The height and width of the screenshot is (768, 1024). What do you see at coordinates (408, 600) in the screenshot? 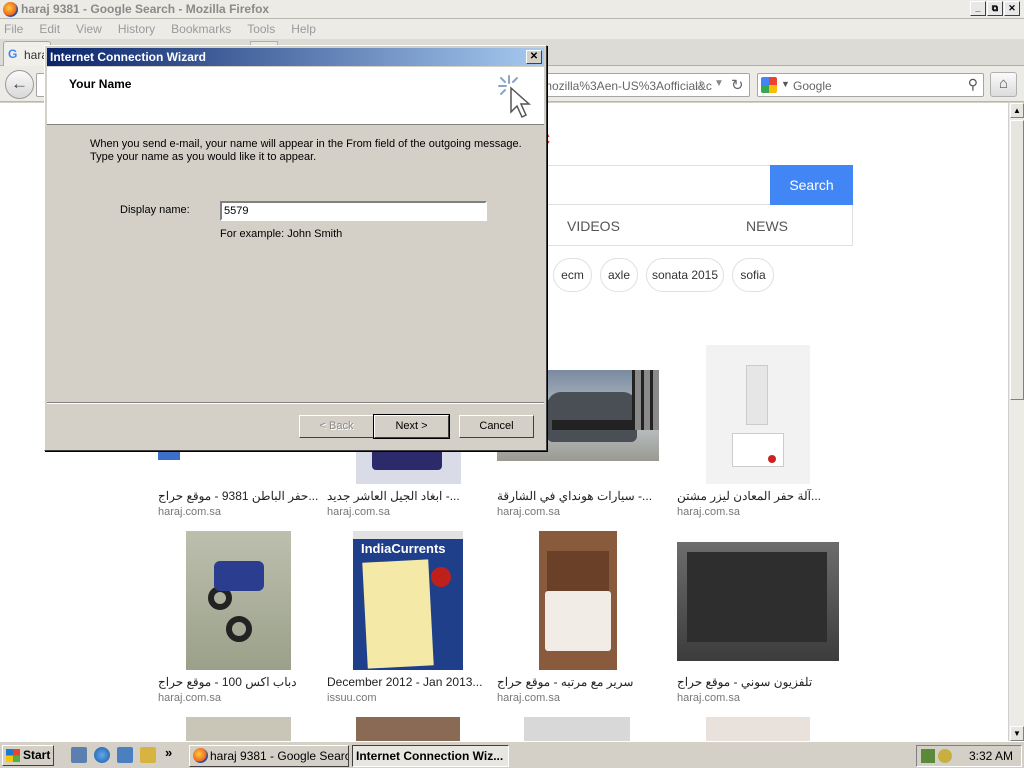
I see `result-image: IndiaCurrents` at bounding box center [408, 600].